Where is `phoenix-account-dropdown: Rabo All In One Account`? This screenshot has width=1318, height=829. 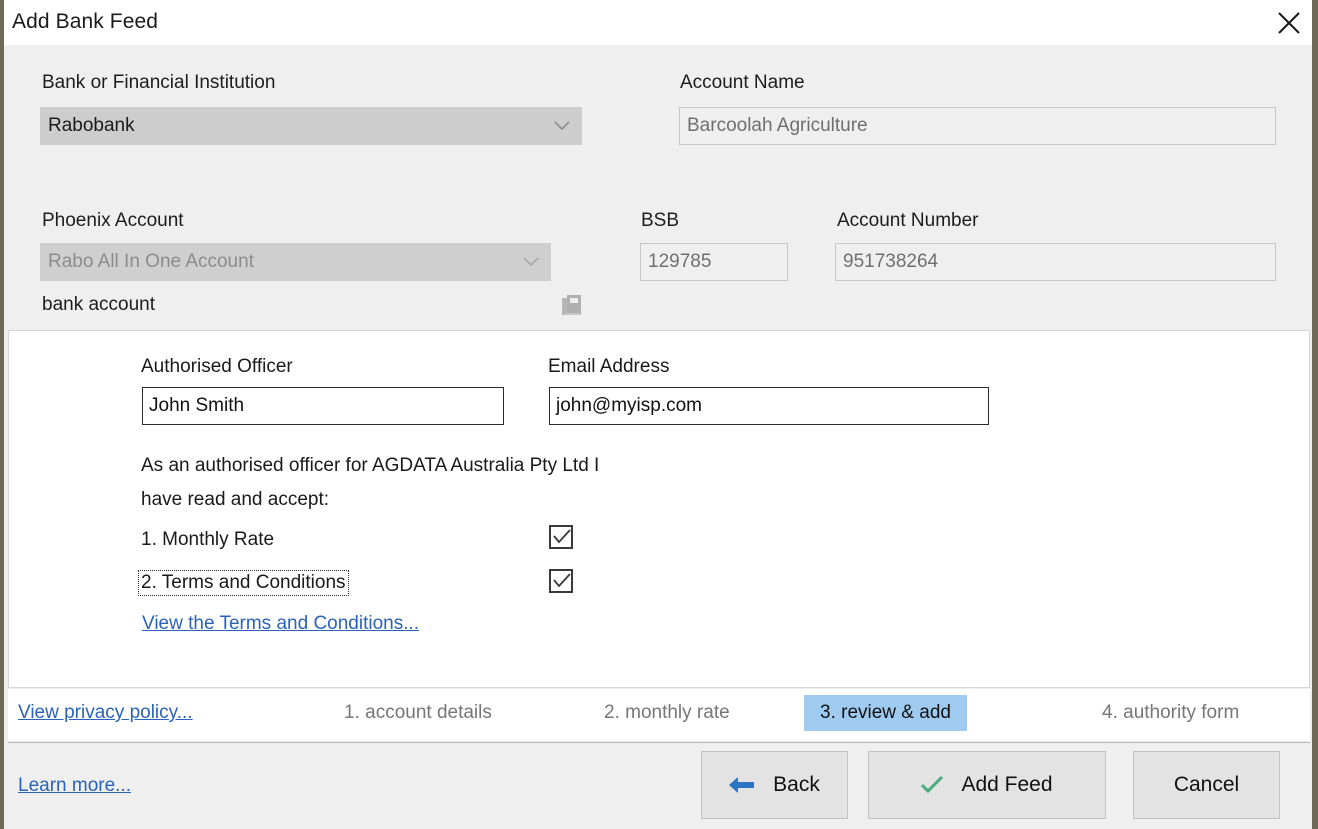 phoenix-account-dropdown: Rabo All In One Account is located at coordinates (295, 262).